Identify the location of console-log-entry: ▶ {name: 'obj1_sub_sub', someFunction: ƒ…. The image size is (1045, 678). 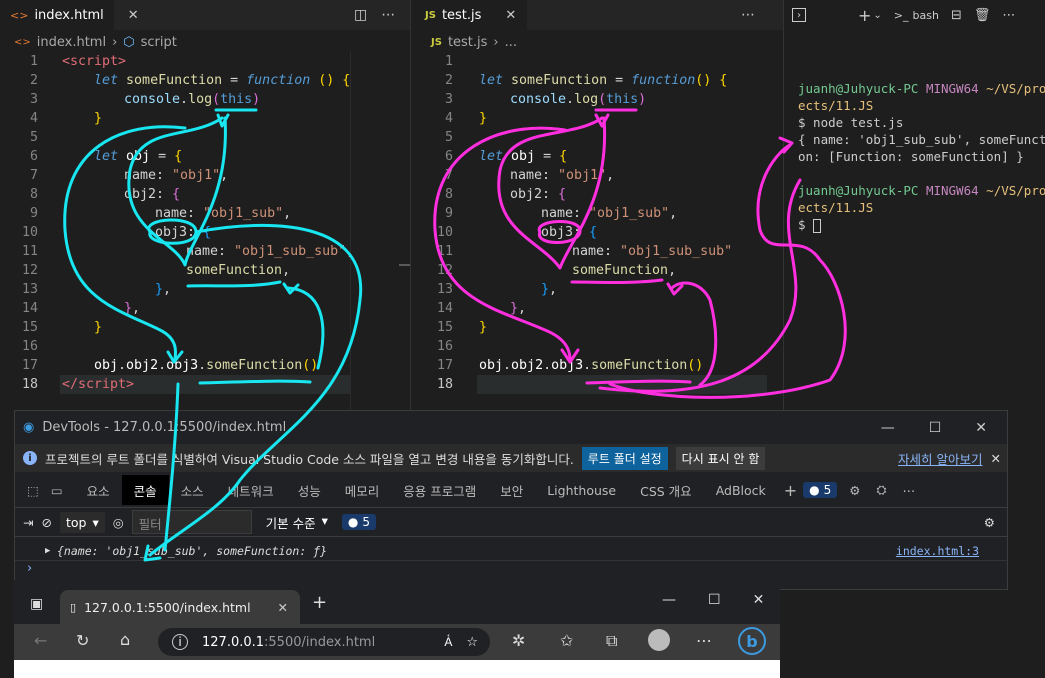
(511, 551).